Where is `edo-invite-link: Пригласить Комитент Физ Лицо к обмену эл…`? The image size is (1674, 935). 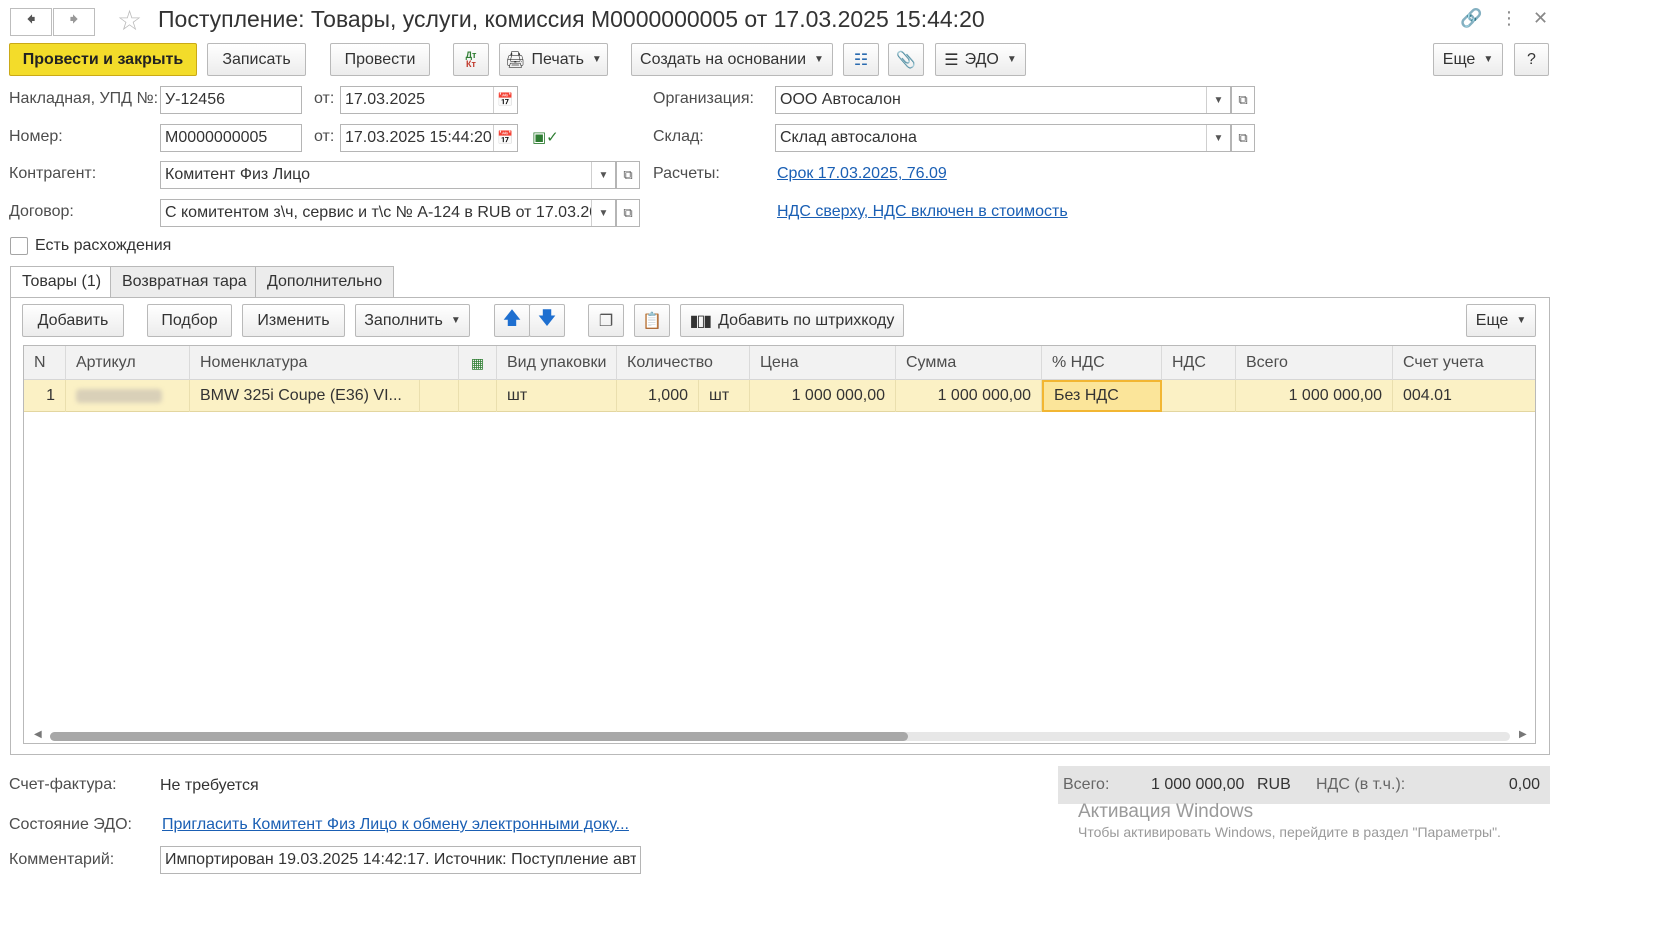
edo-invite-link: Пригласить Комитент Физ Лицо к обмену эл… is located at coordinates (395, 825).